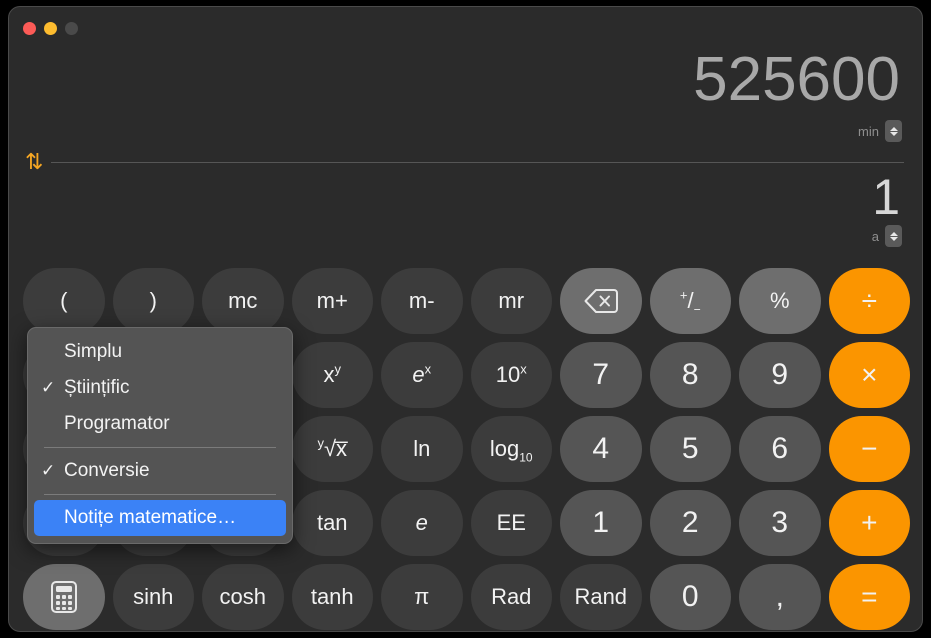  I want to click on menu-item-programator: Programator, so click(160, 424).